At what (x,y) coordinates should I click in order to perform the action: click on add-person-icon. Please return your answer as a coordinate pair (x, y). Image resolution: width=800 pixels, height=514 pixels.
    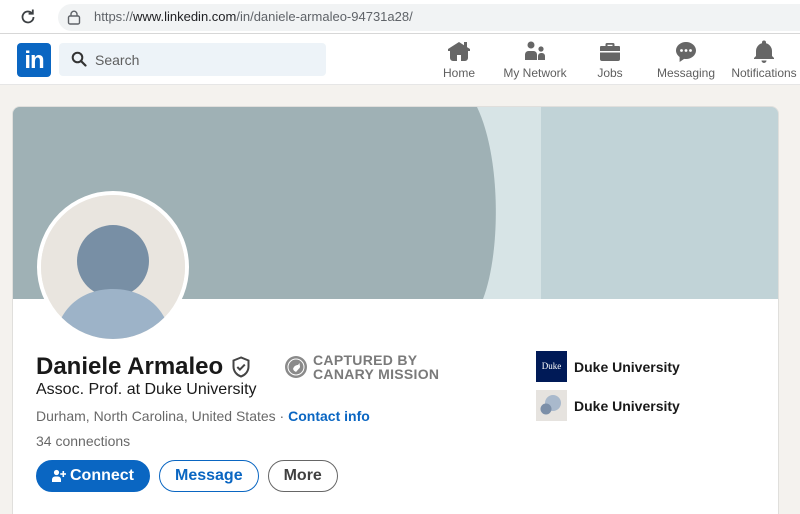
    Looking at the image, I should click on (59, 475).